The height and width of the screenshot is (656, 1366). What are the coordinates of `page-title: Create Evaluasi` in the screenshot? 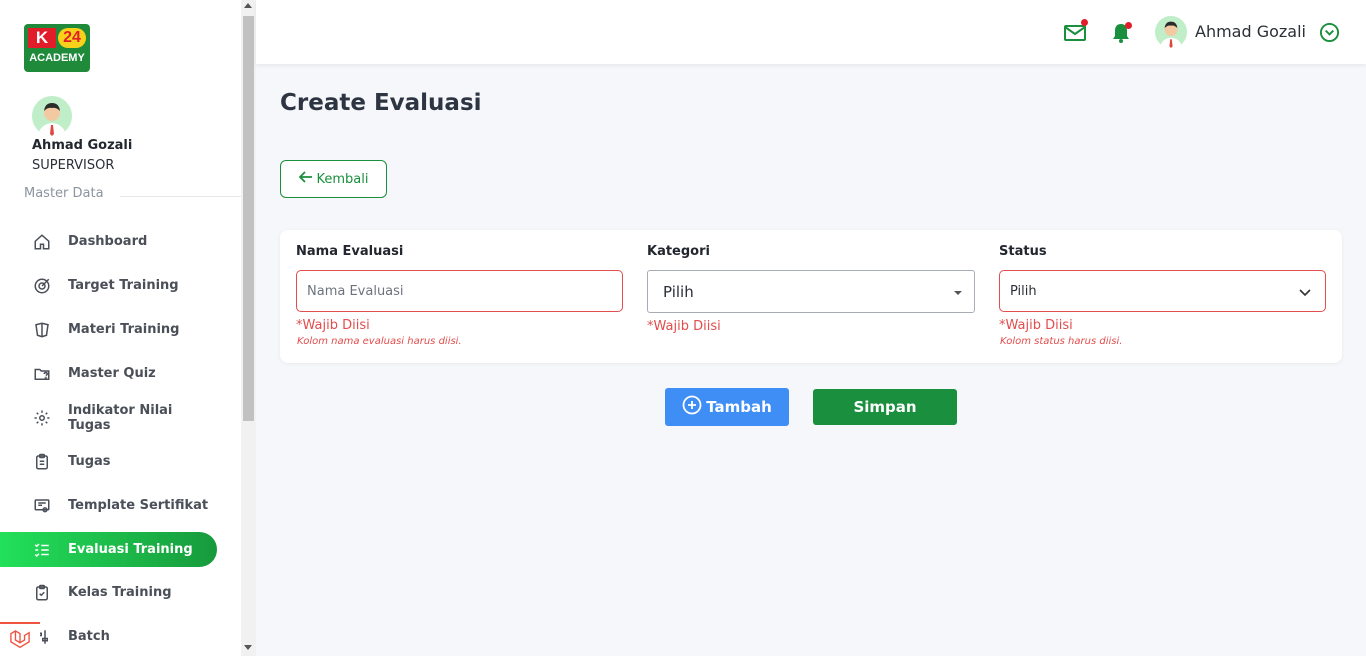 It's located at (381, 103).